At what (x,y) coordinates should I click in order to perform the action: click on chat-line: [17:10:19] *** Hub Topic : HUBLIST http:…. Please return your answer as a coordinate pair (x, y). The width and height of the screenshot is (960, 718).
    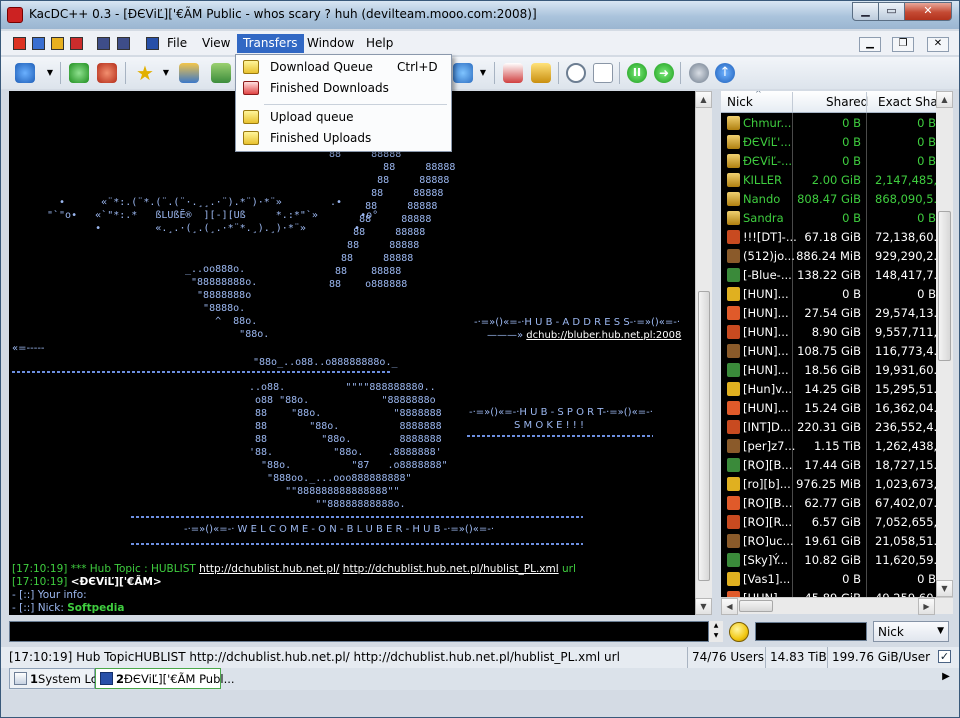
    Looking at the image, I should click on (294, 569).